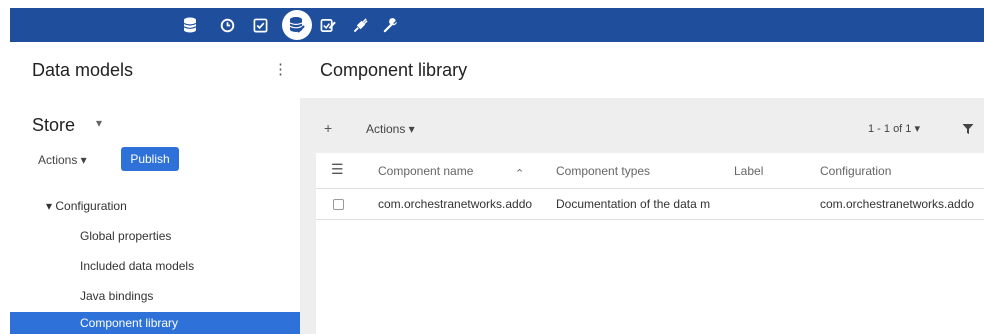  I want to click on tree-item-label: Component library, so click(129, 323).